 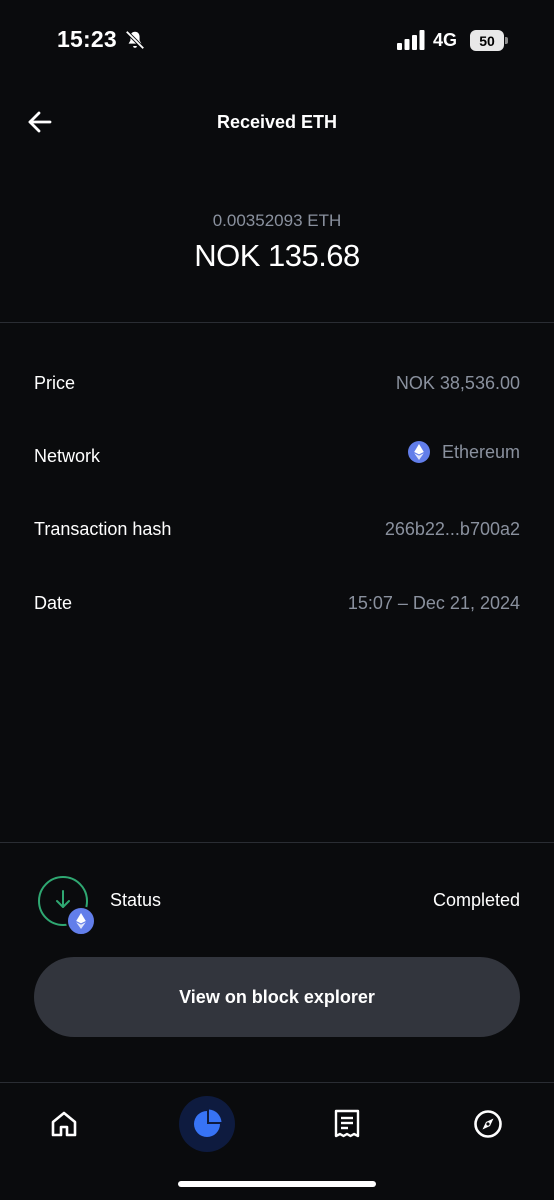 What do you see at coordinates (40, 122) in the screenshot?
I see `arrow-left-icon` at bounding box center [40, 122].